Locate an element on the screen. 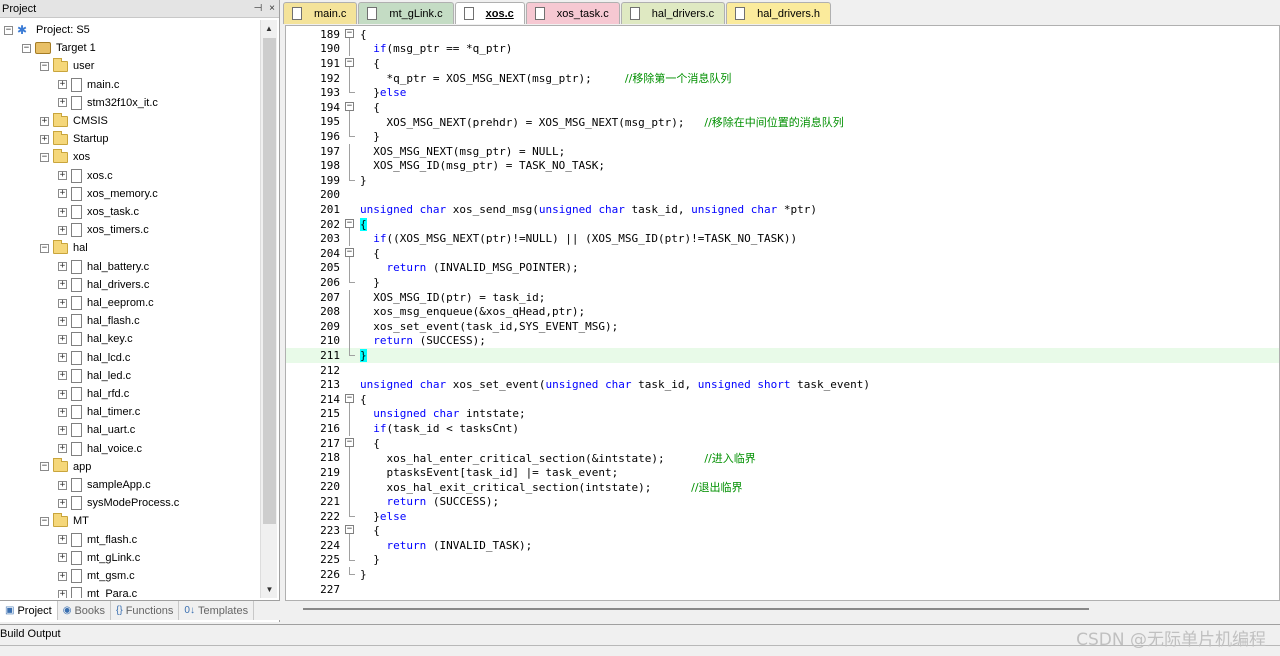 This screenshot has height=656, width=1280. pin-icon: ⊣ is located at coordinates (258, 8).